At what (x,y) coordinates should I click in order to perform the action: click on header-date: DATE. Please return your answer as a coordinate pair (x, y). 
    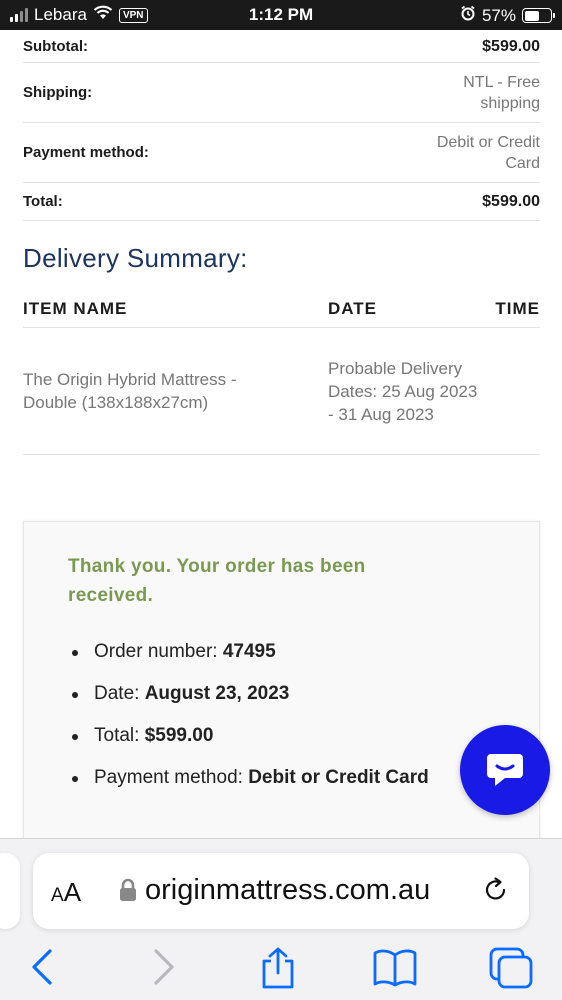
    Looking at the image, I should click on (353, 308).